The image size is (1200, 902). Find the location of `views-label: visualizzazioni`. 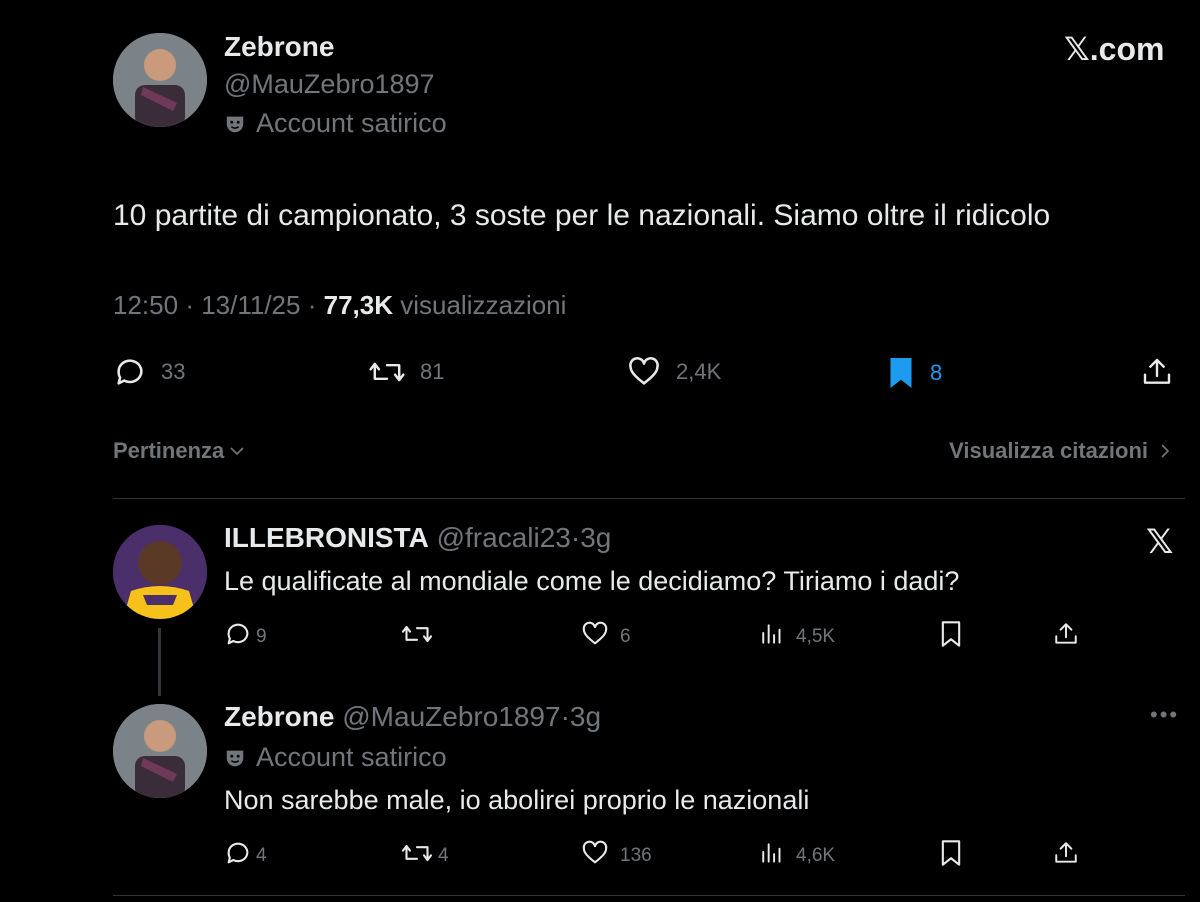

views-label: visualizzazioni is located at coordinates (483, 305).